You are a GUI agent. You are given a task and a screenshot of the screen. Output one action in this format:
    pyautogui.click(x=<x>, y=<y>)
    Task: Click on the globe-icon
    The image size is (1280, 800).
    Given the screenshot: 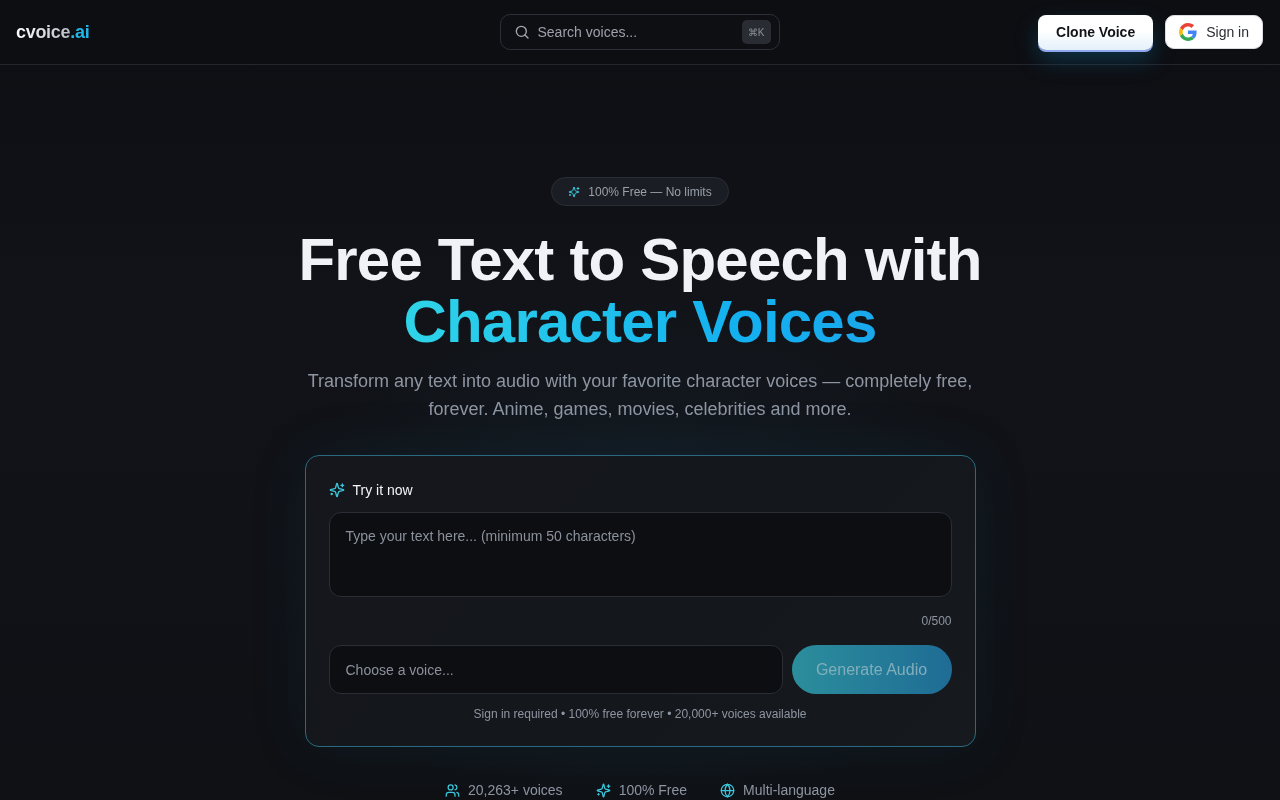 What is the action you would take?
    pyautogui.click(x=728, y=790)
    